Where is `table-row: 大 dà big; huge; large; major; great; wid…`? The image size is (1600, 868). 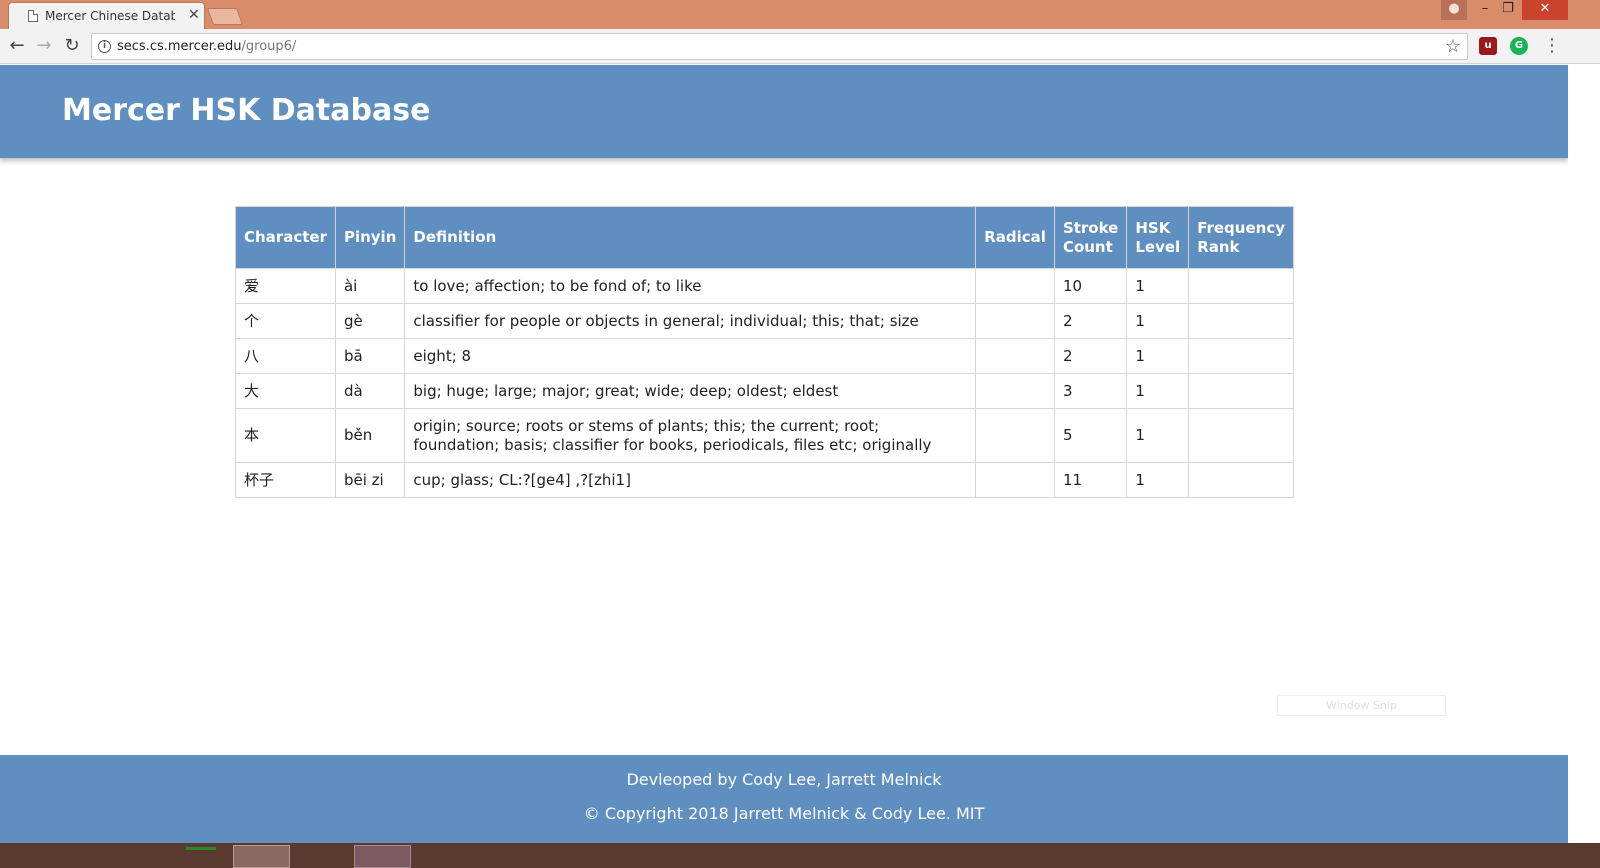 table-row: 大 dà big; huge; large; major; great; wid… is located at coordinates (764, 391).